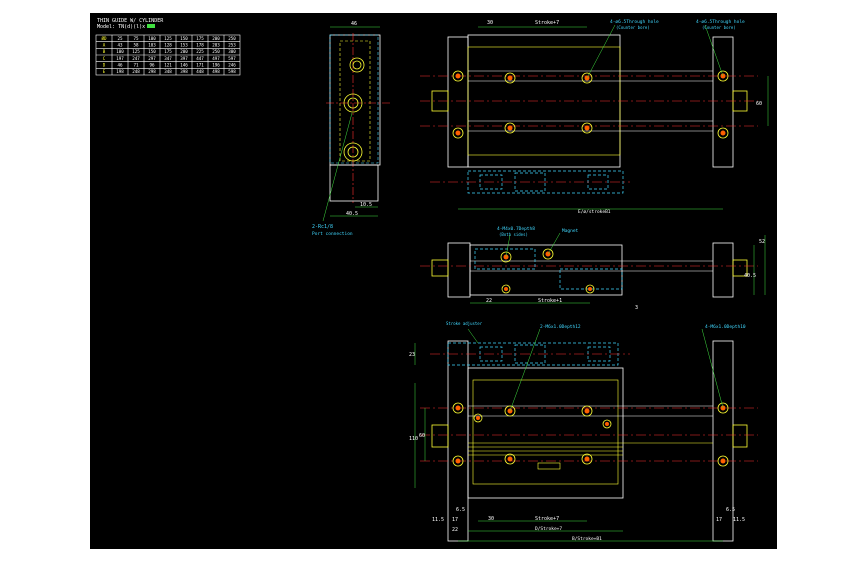  I want to click on table-cell: 498, so click(216, 71).